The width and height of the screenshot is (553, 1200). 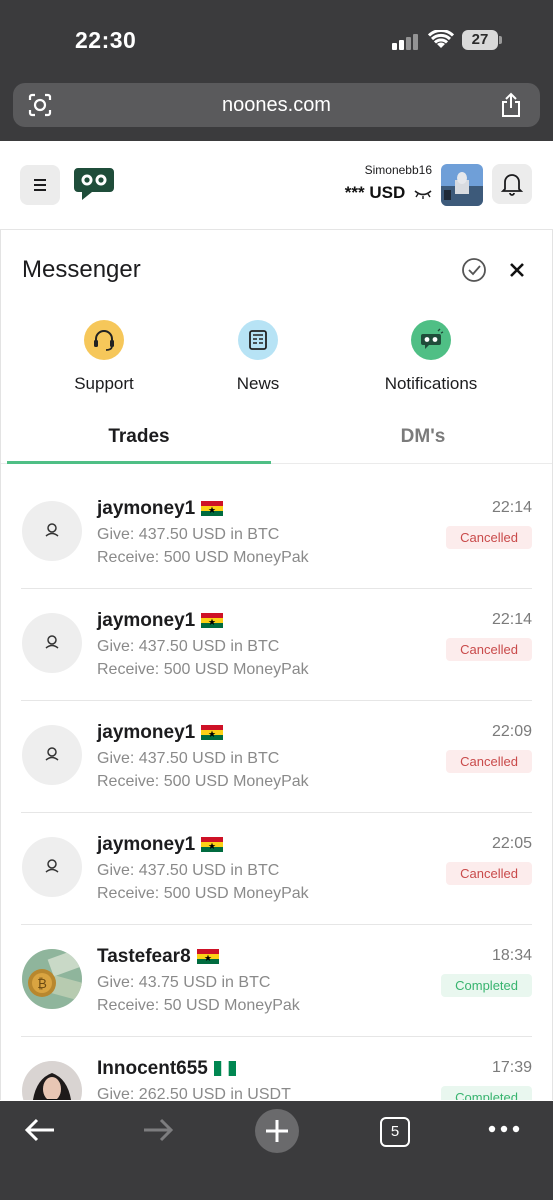 I want to click on conversation-avatar: ₿, so click(x=52, y=979).